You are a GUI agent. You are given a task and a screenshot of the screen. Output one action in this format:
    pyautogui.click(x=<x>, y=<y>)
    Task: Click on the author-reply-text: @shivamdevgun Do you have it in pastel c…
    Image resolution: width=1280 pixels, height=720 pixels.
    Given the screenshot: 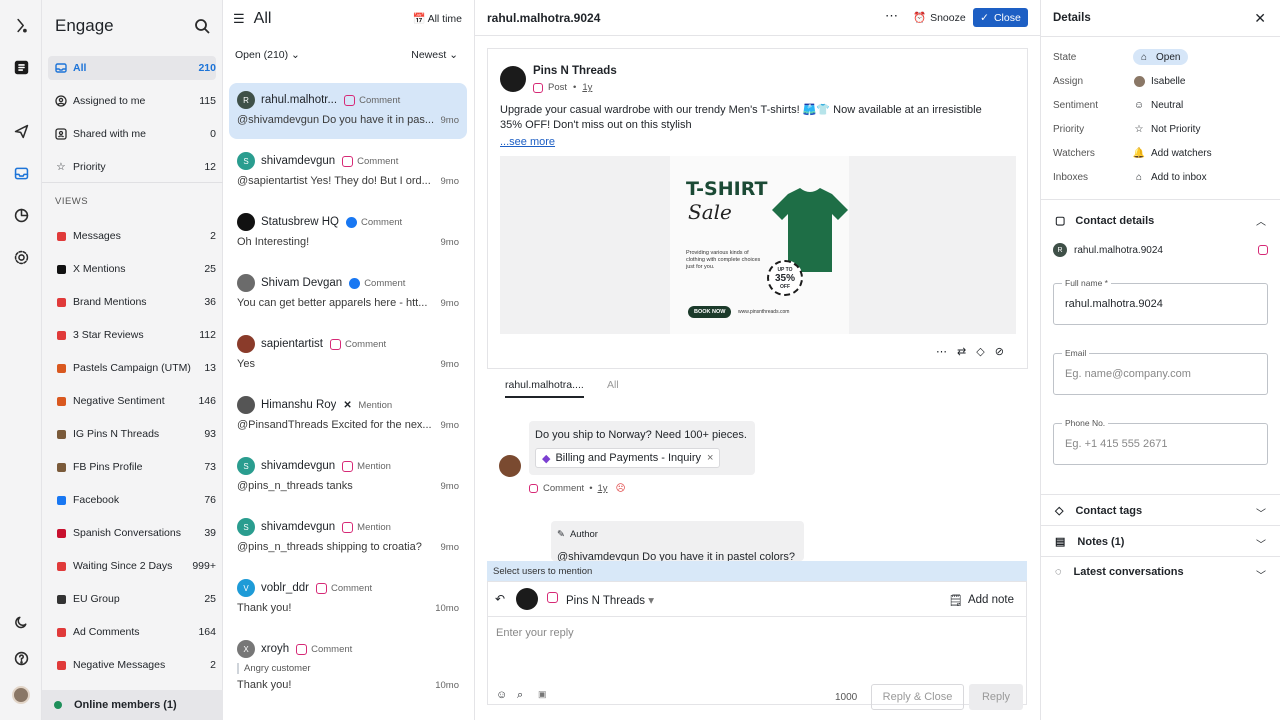 What is the action you would take?
    pyautogui.click(x=676, y=556)
    